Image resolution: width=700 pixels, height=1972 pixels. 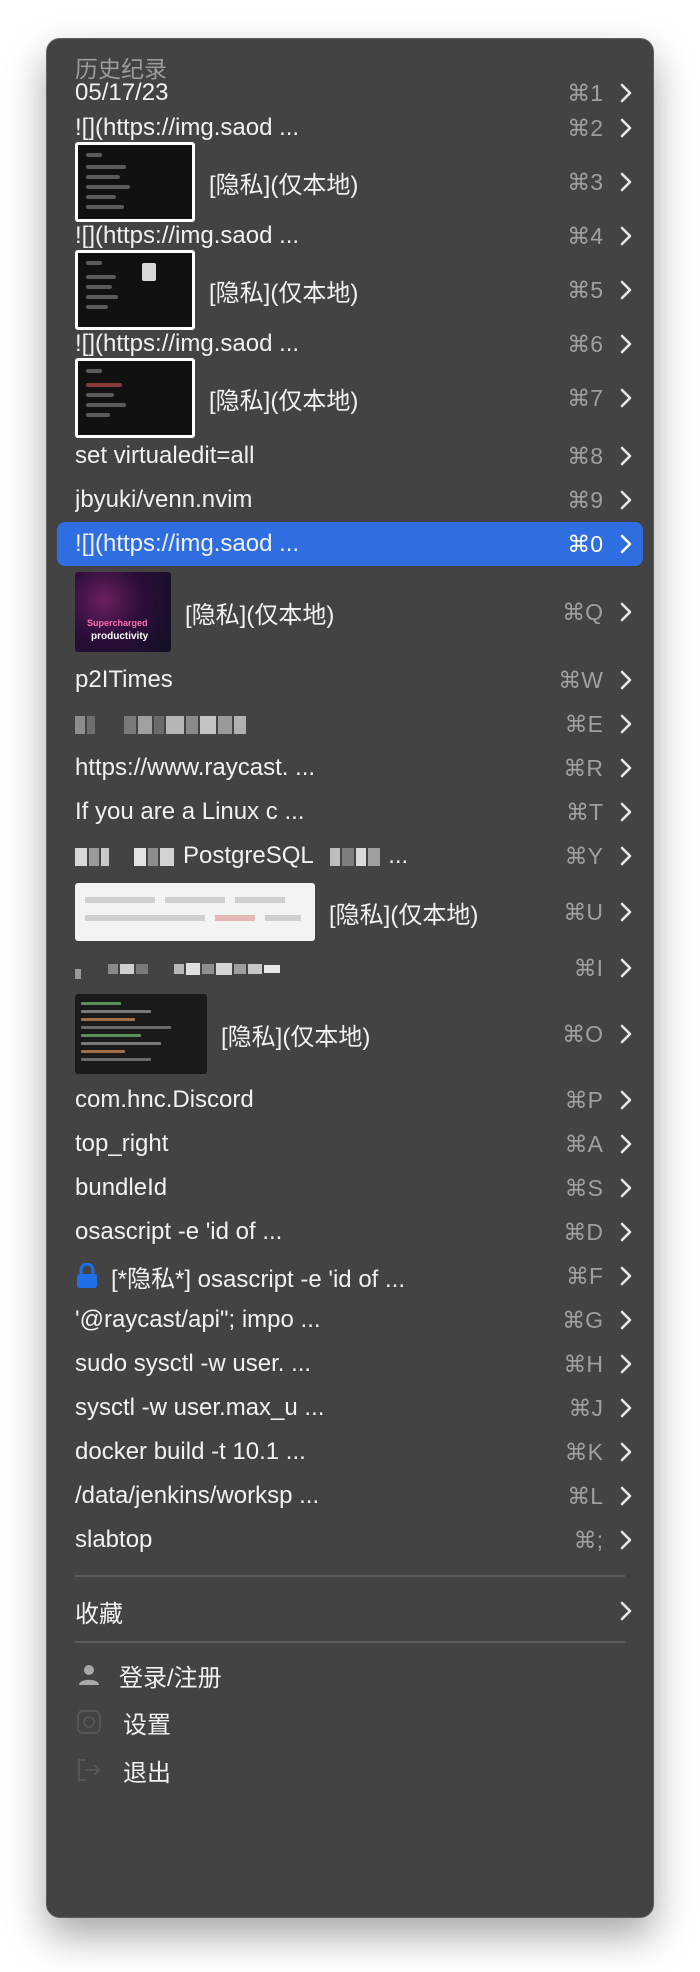 I want to click on history-item-5: [隐私](仅本地) ⌘5, so click(x=350, y=290).